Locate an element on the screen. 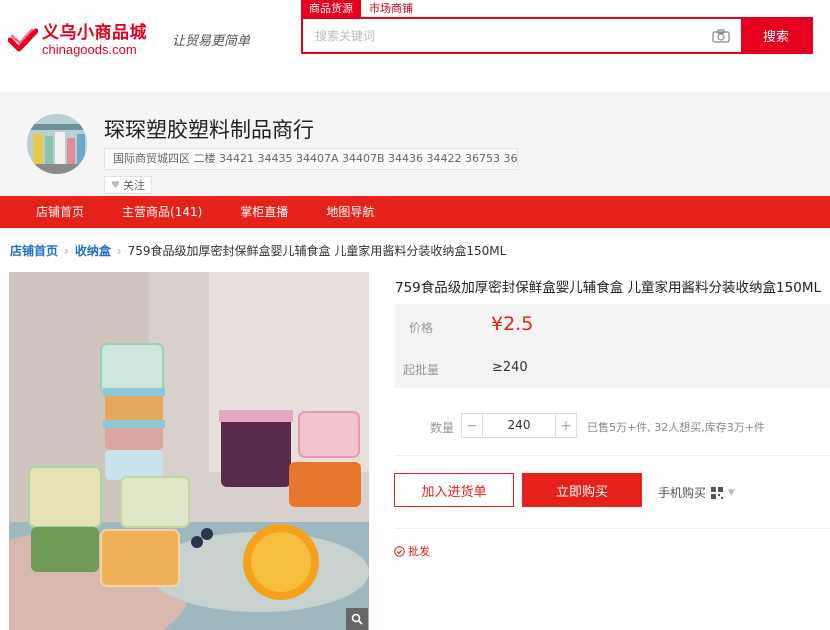  camera-icon is located at coordinates (721, 35).